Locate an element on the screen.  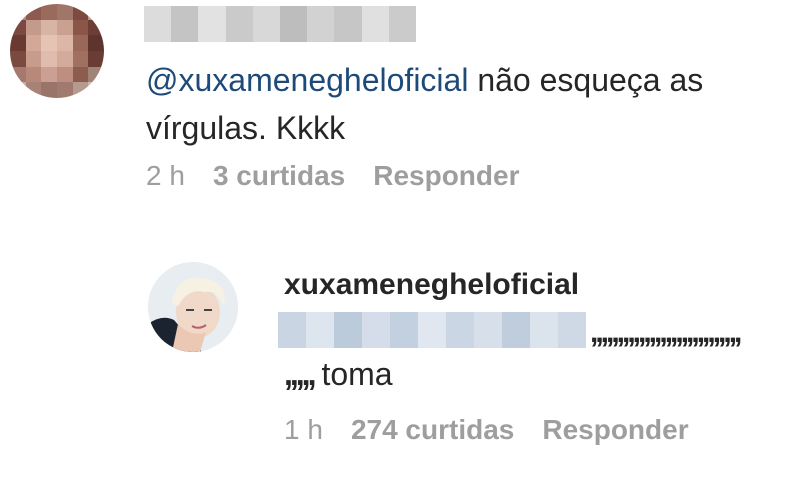
reply-body: ,,,,, toma is located at coordinates (338, 374).